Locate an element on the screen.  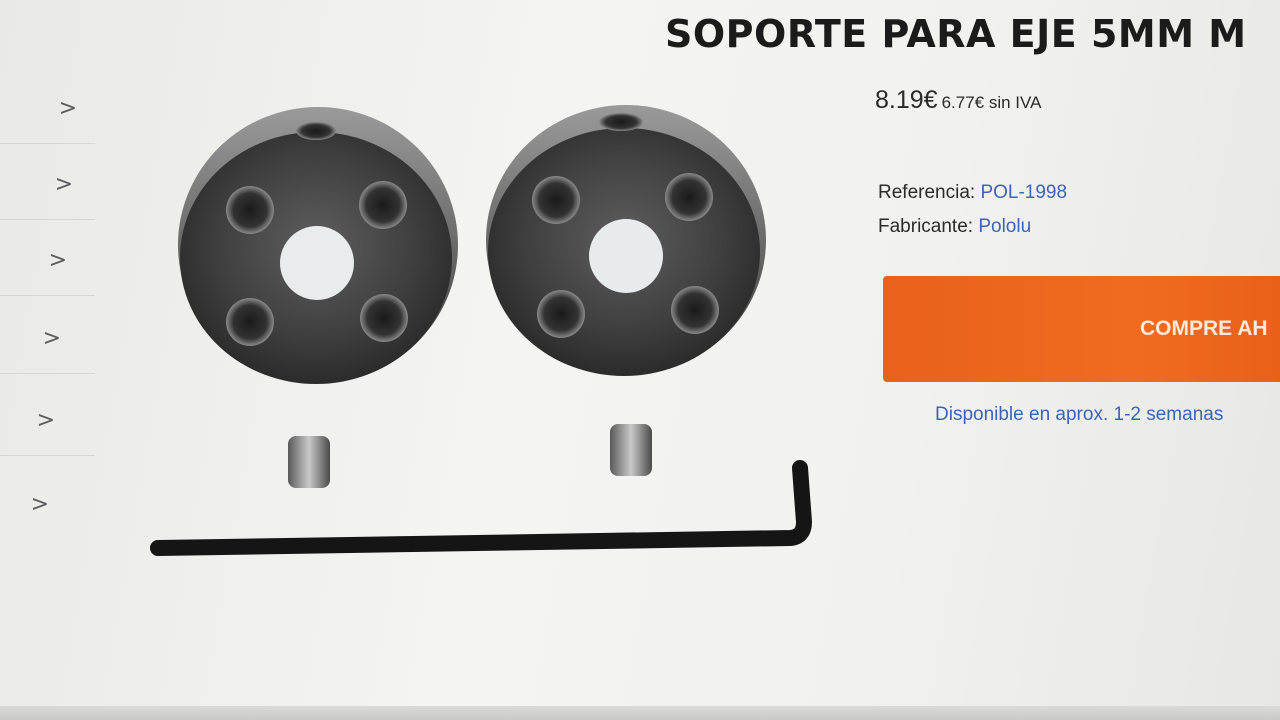
buy-now-label: COMPRE AH is located at coordinates (1204, 328).